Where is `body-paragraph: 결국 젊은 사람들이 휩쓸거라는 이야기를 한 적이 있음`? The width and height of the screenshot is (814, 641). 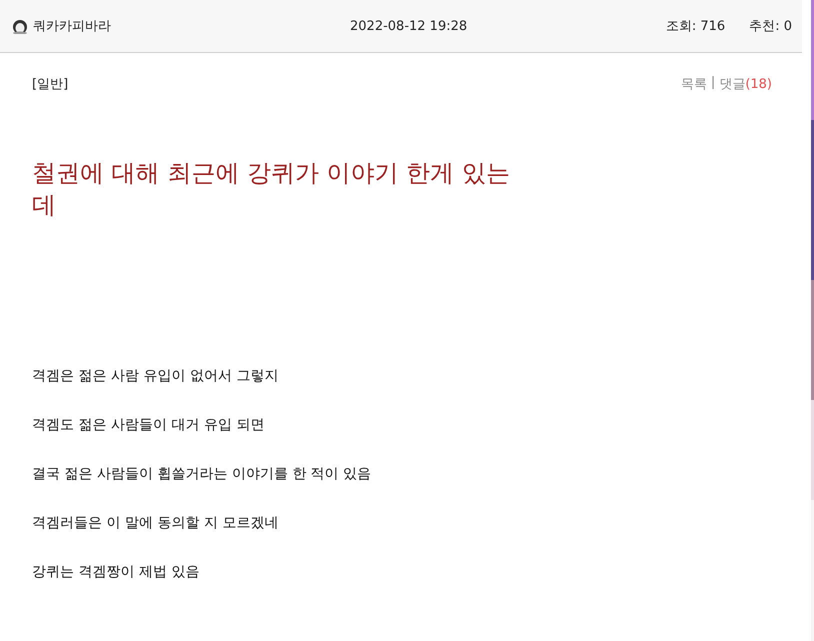
body-paragraph: 결국 젊은 사람들이 휩쓸거라는 이야기를 한 적이 있음 is located at coordinates (202, 474).